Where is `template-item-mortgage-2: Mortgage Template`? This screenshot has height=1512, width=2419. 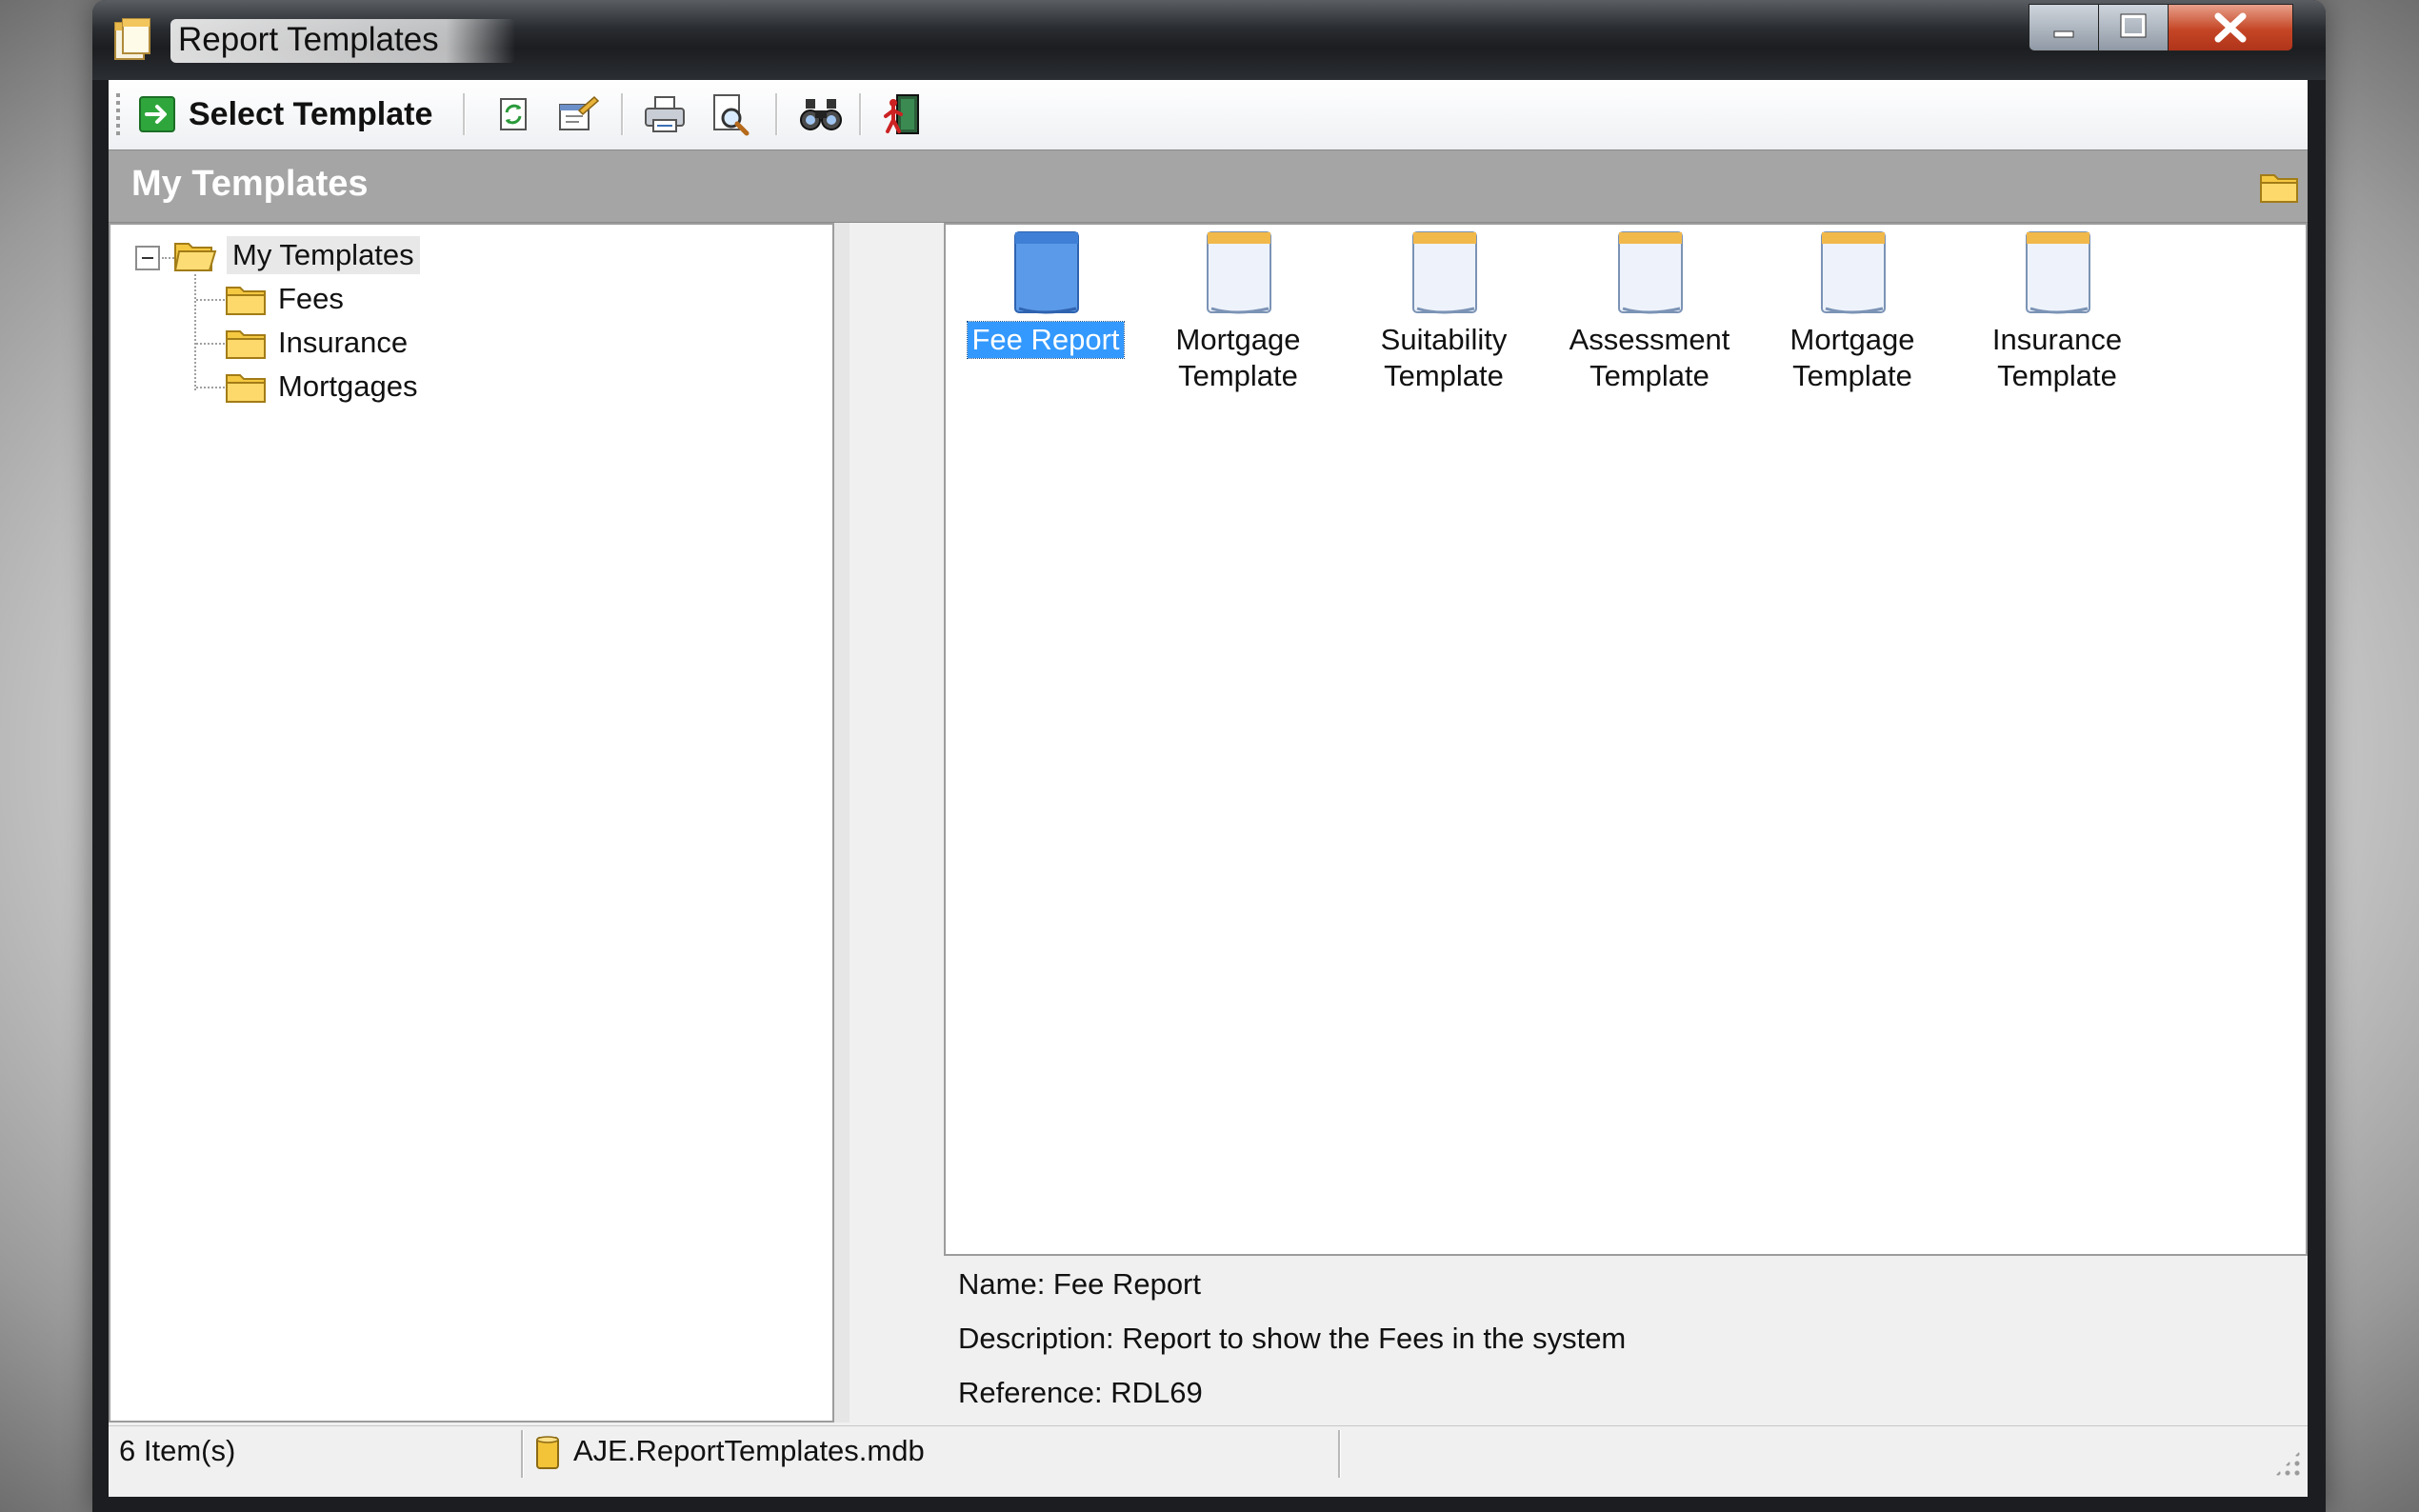 template-item-mortgage-2: Mortgage Template is located at coordinates (1852, 310).